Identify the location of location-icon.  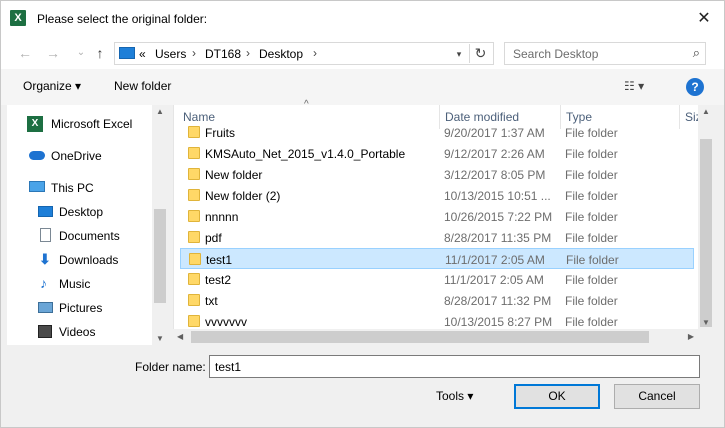
(127, 53).